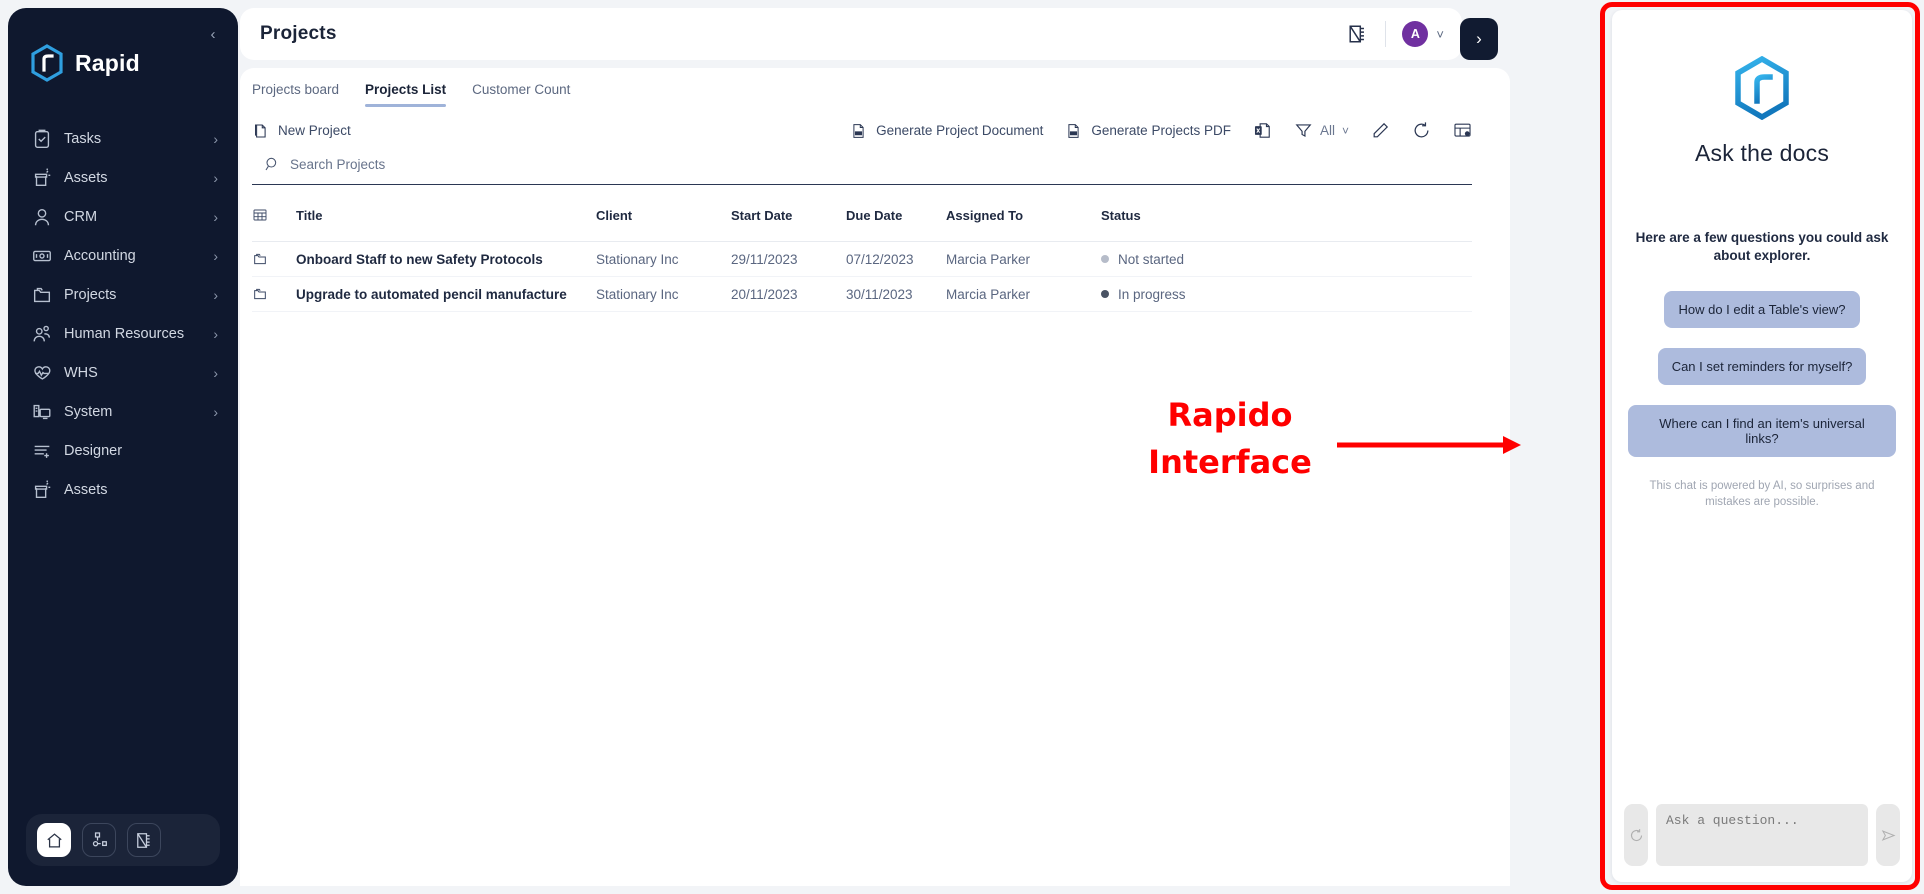  Describe the element at coordinates (123, 490) in the screenshot. I see `sidebar-item-assets-secondary: Assets` at that location.